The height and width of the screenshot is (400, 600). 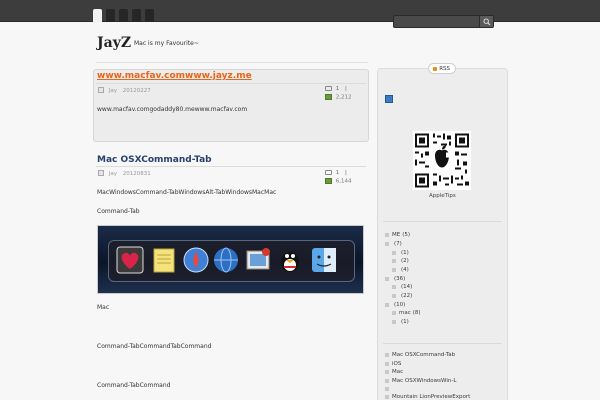 I want to click on heart-app-icon, so click(x=130, y=260).